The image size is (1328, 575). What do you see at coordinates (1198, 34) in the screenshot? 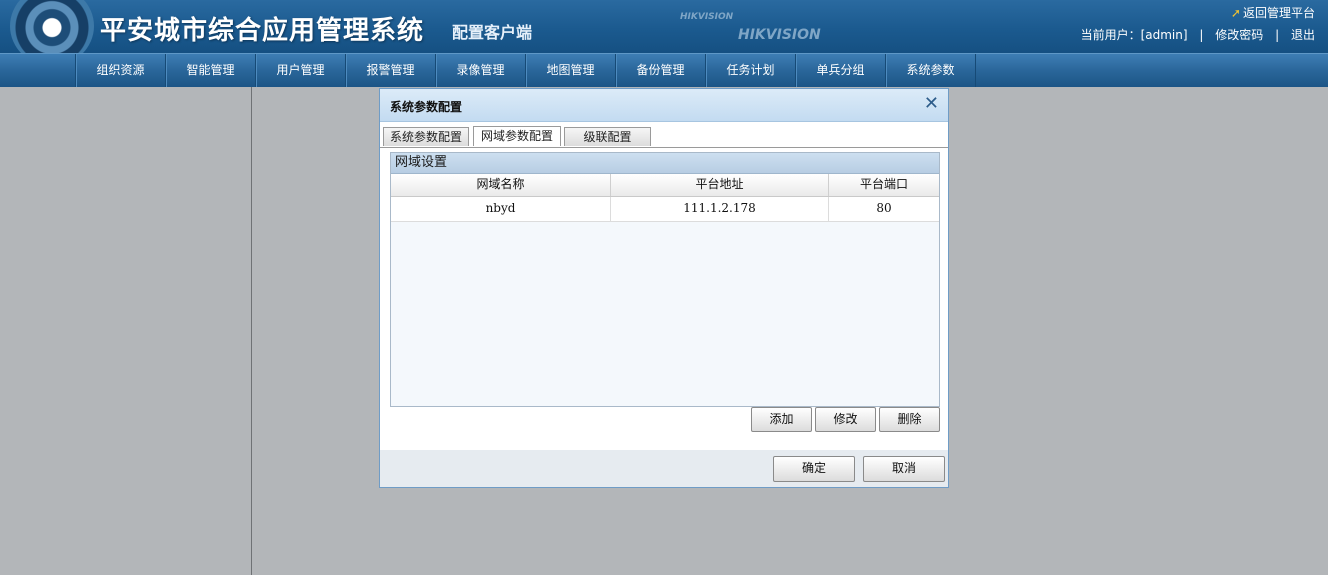
I see `user-bar: 当前用户：[admin] | 修改密码 | 退出` at bounding box center [1198, 34].